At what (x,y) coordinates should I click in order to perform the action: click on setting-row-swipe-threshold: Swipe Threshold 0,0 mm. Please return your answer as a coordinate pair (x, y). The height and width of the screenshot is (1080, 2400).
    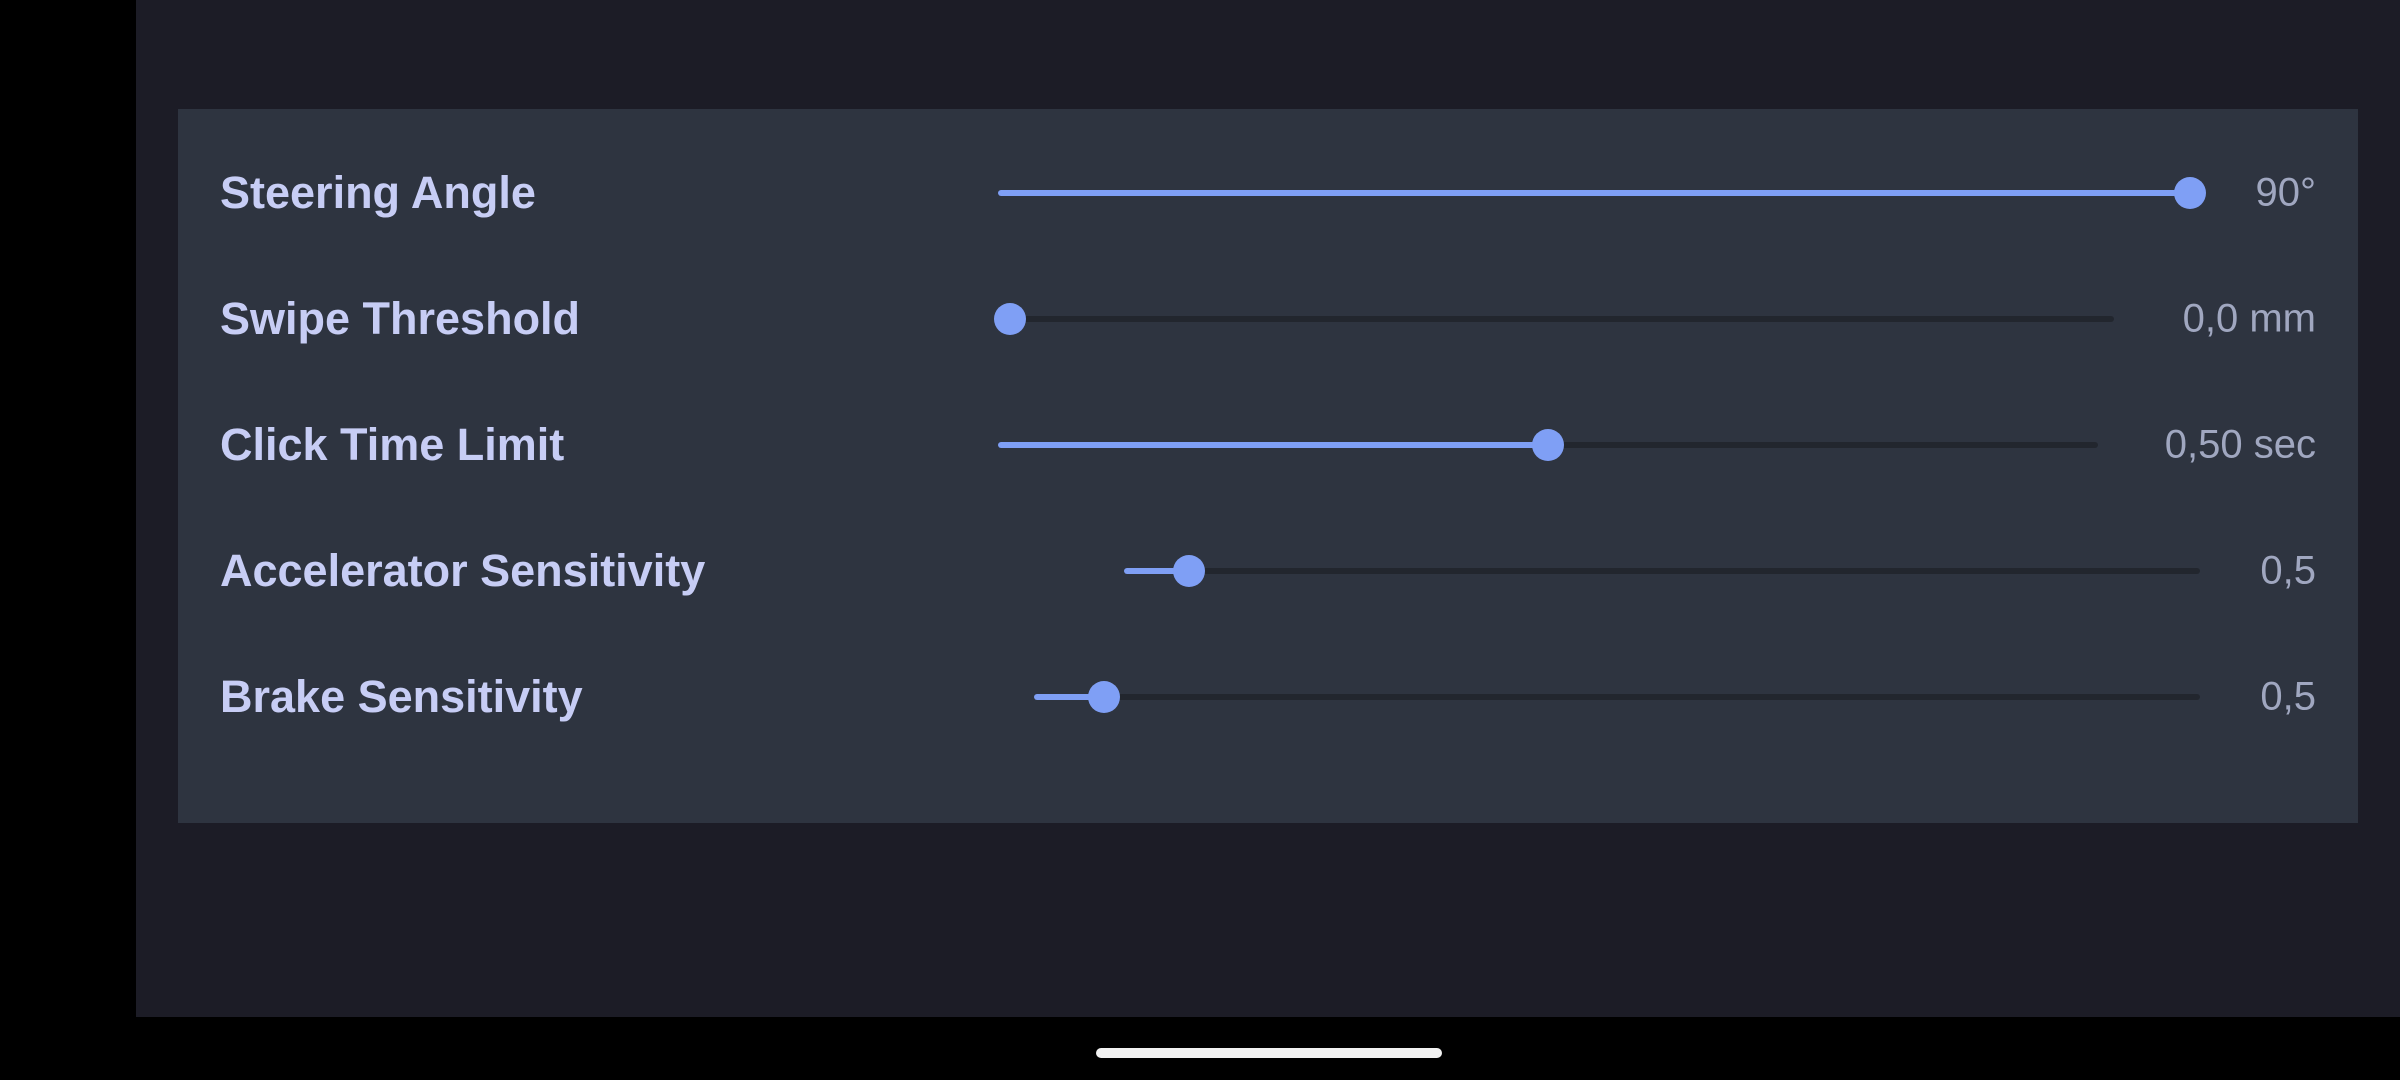
    Looking at the image, I should click on (1268, 319).